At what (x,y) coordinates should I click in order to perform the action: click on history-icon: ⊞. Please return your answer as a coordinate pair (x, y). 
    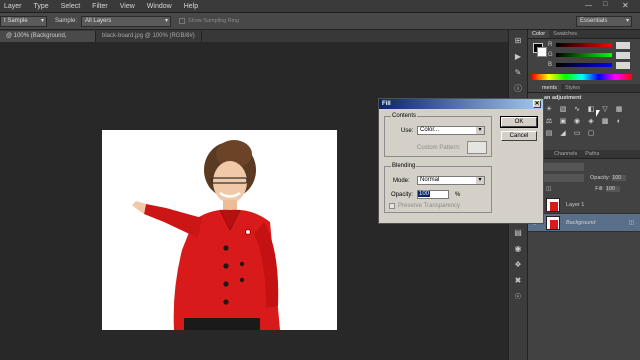
    Looking at the image, I should click on (518, 41).